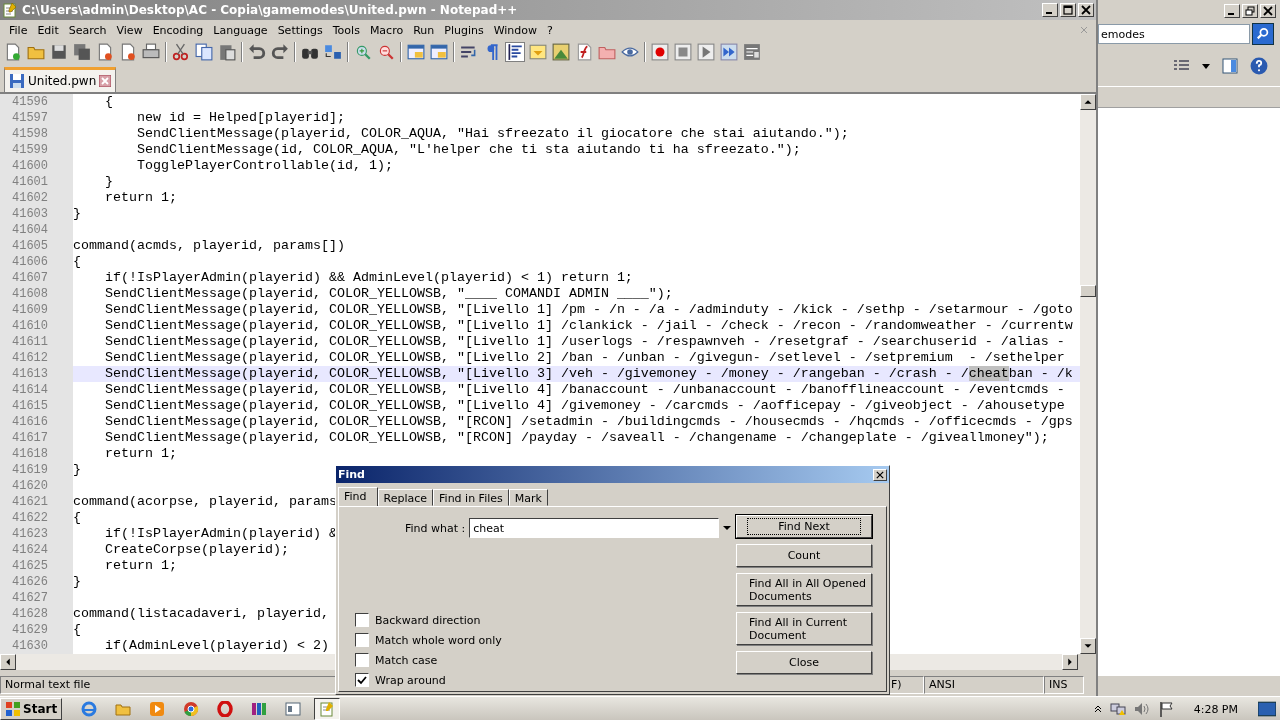  I want to click on line-number: 41616, so click(36, 422).